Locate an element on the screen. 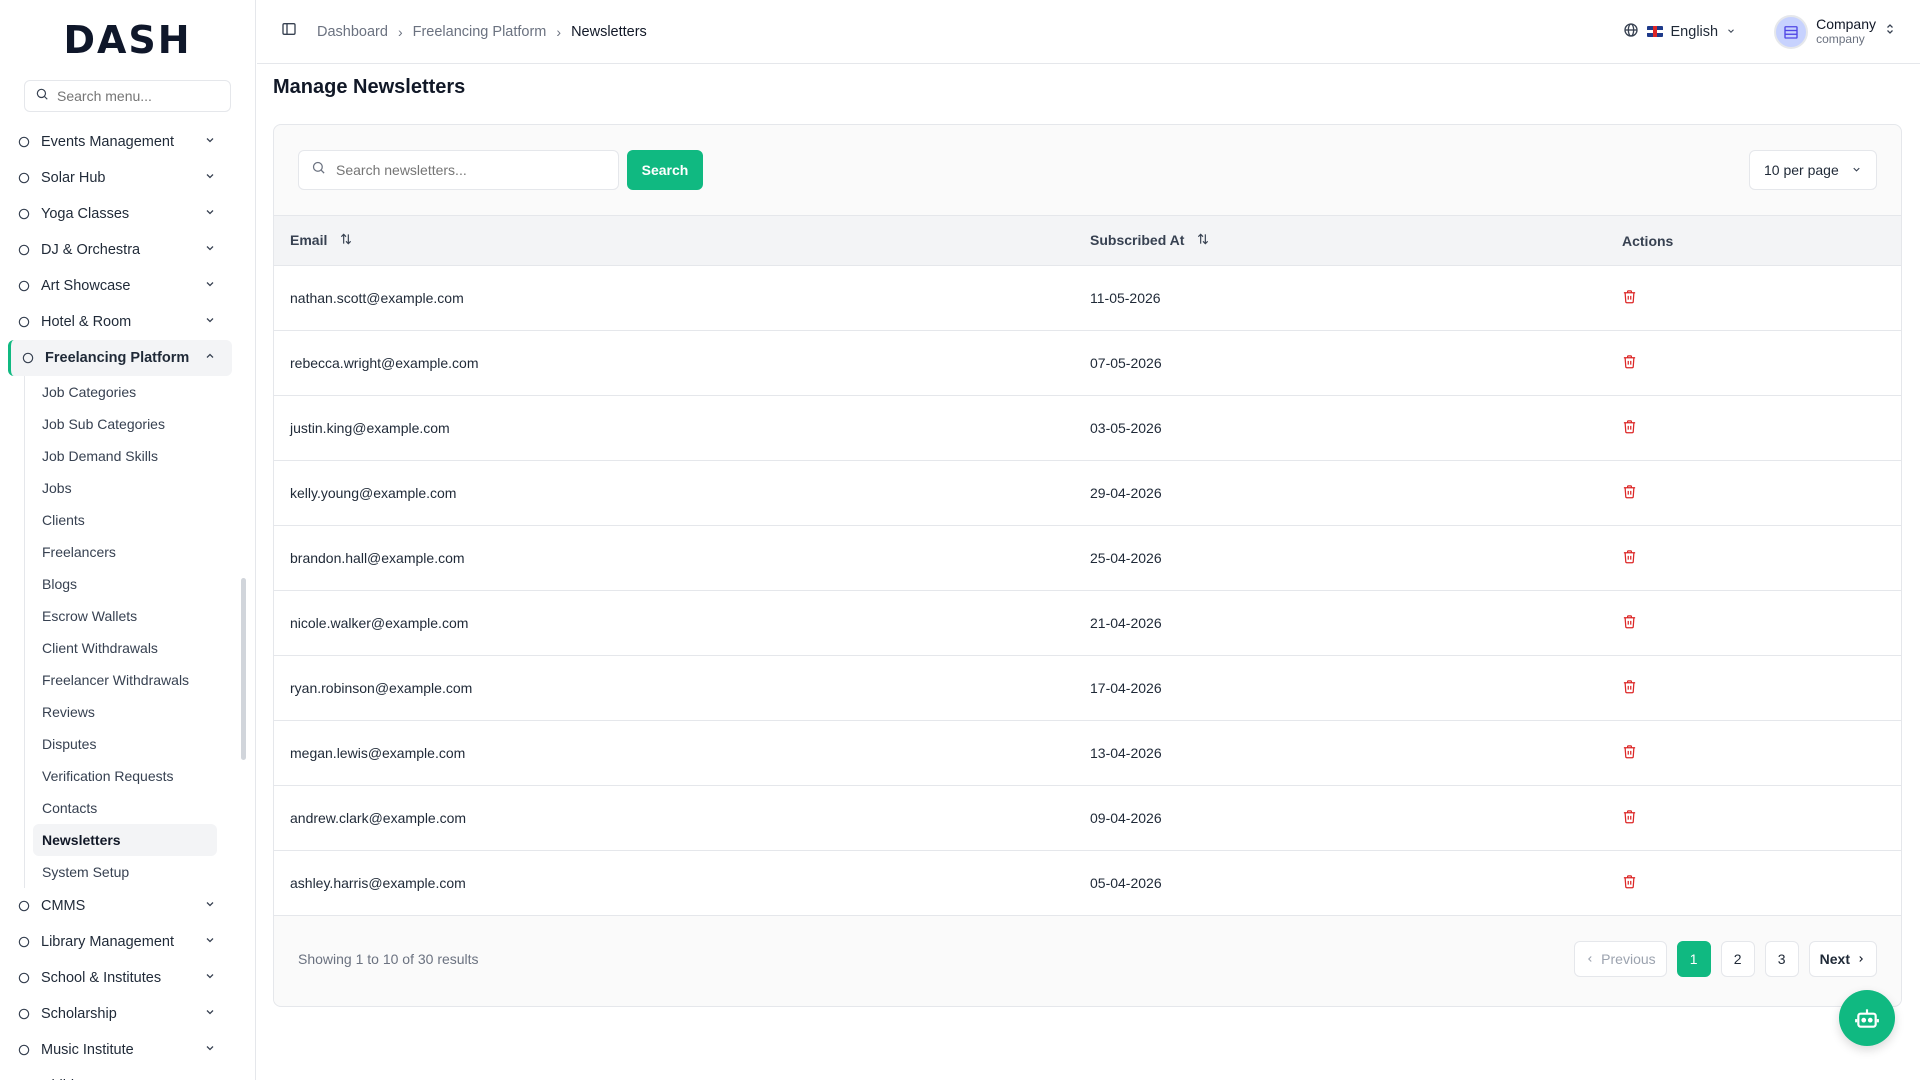 The height and width of the screenshot is (1080, 1920). sidebar-item-school-institutes: School & Institutes is located at coordinates (116, 978).